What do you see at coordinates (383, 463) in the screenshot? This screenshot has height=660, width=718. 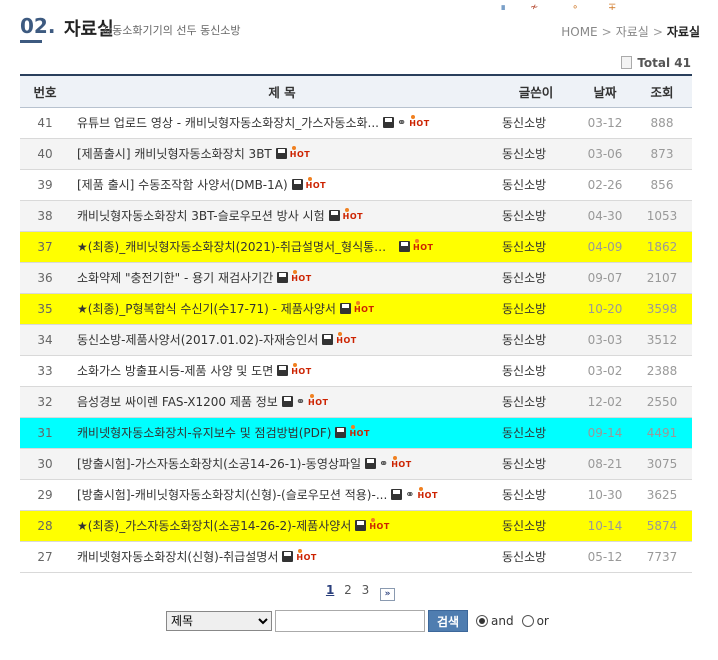 I see `link-icon: ⚭` at bounding box center [383, 463].